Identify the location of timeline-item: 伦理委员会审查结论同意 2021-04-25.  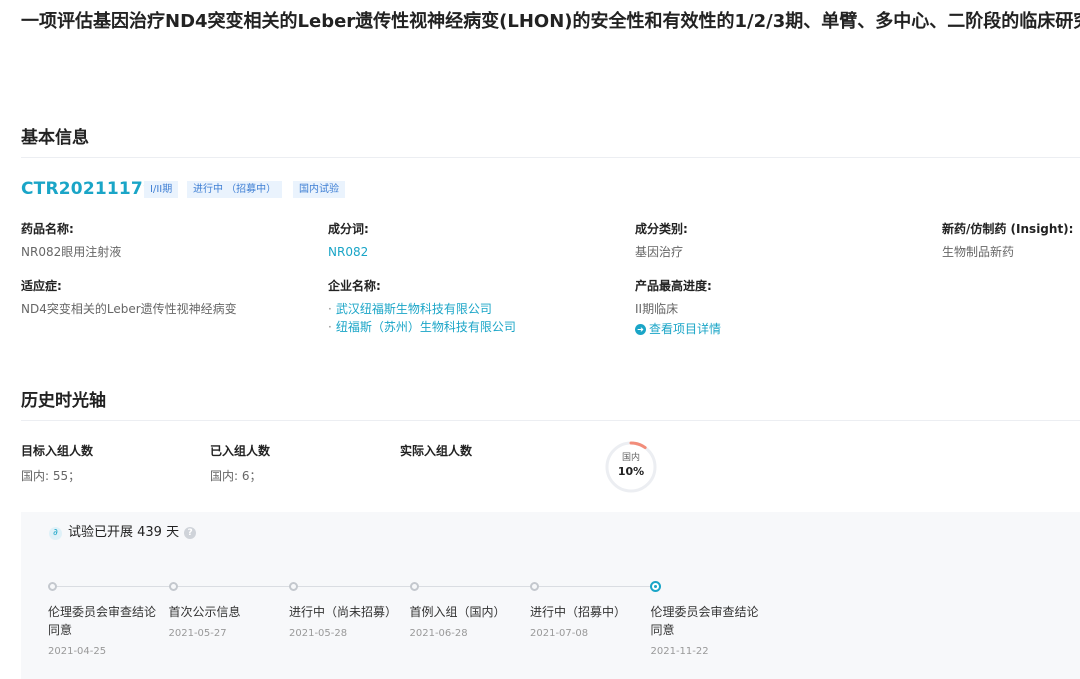
(103, 632).